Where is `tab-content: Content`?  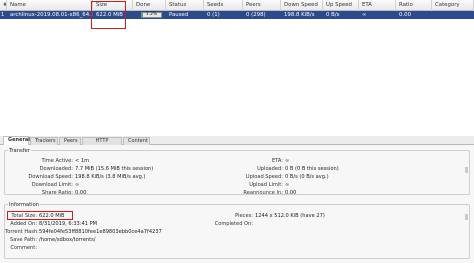 tab-content: Content is located at coordinates (136, 141).